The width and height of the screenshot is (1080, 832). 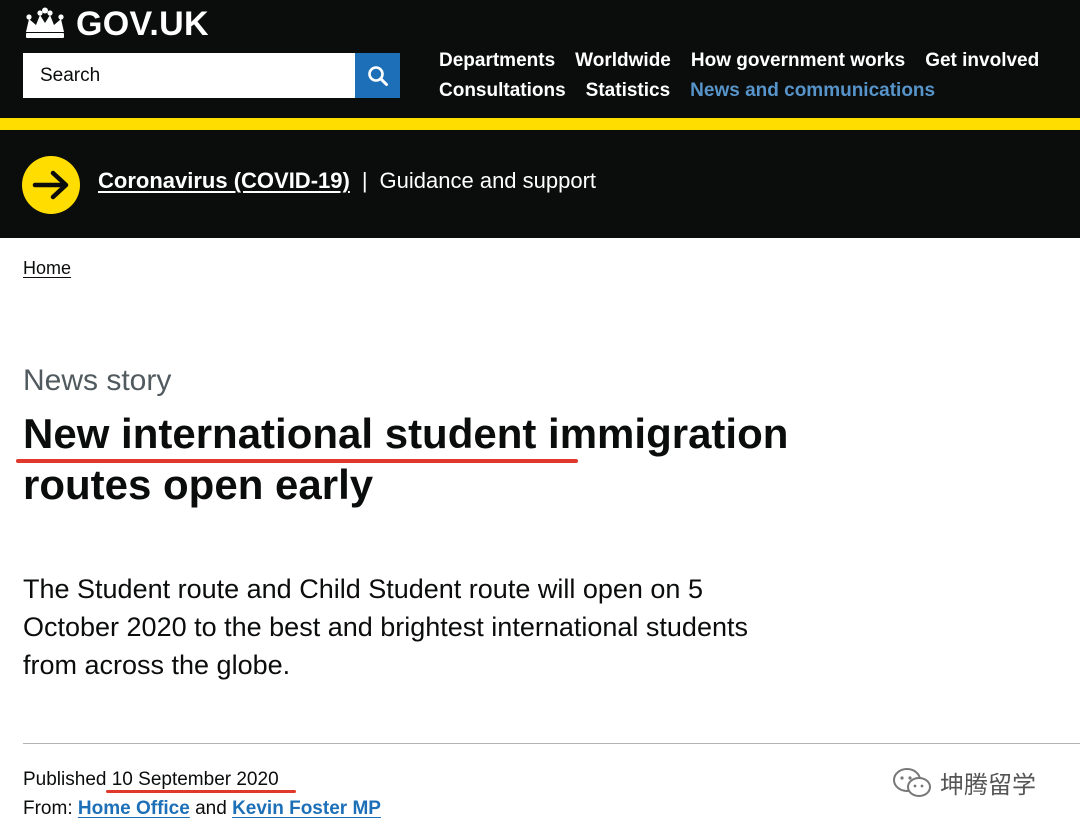 What do you see at coordinates (134, 808) in the screenshot?
I see `from-org-link: Home Office` at bounding box center [134, 808].